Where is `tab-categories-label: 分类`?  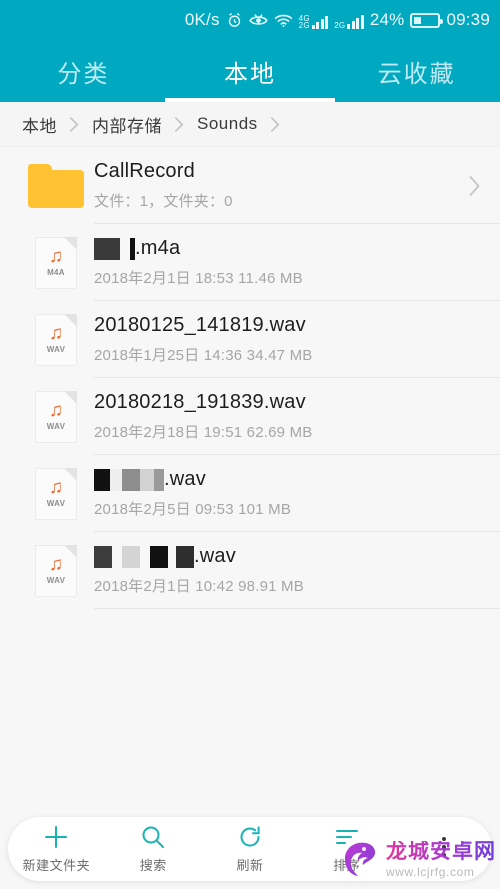 tab-categories-label: 分类 is located at coordinates (83, 74).